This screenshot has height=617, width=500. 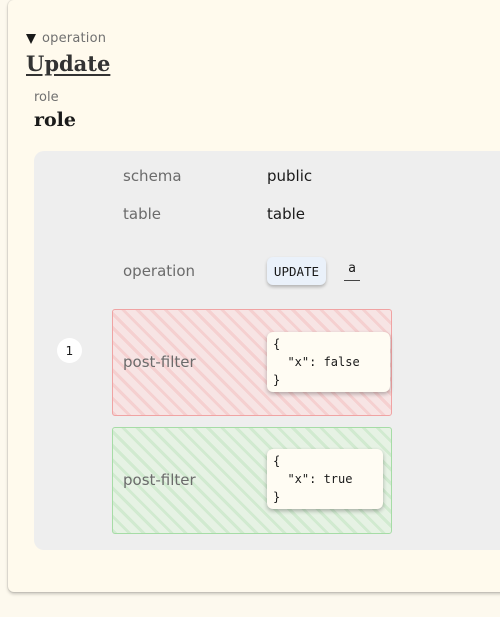 What do you see at coordinates (55, 120) in the screenshot?
I see `role-value: role` at bounding box center [55, 120].